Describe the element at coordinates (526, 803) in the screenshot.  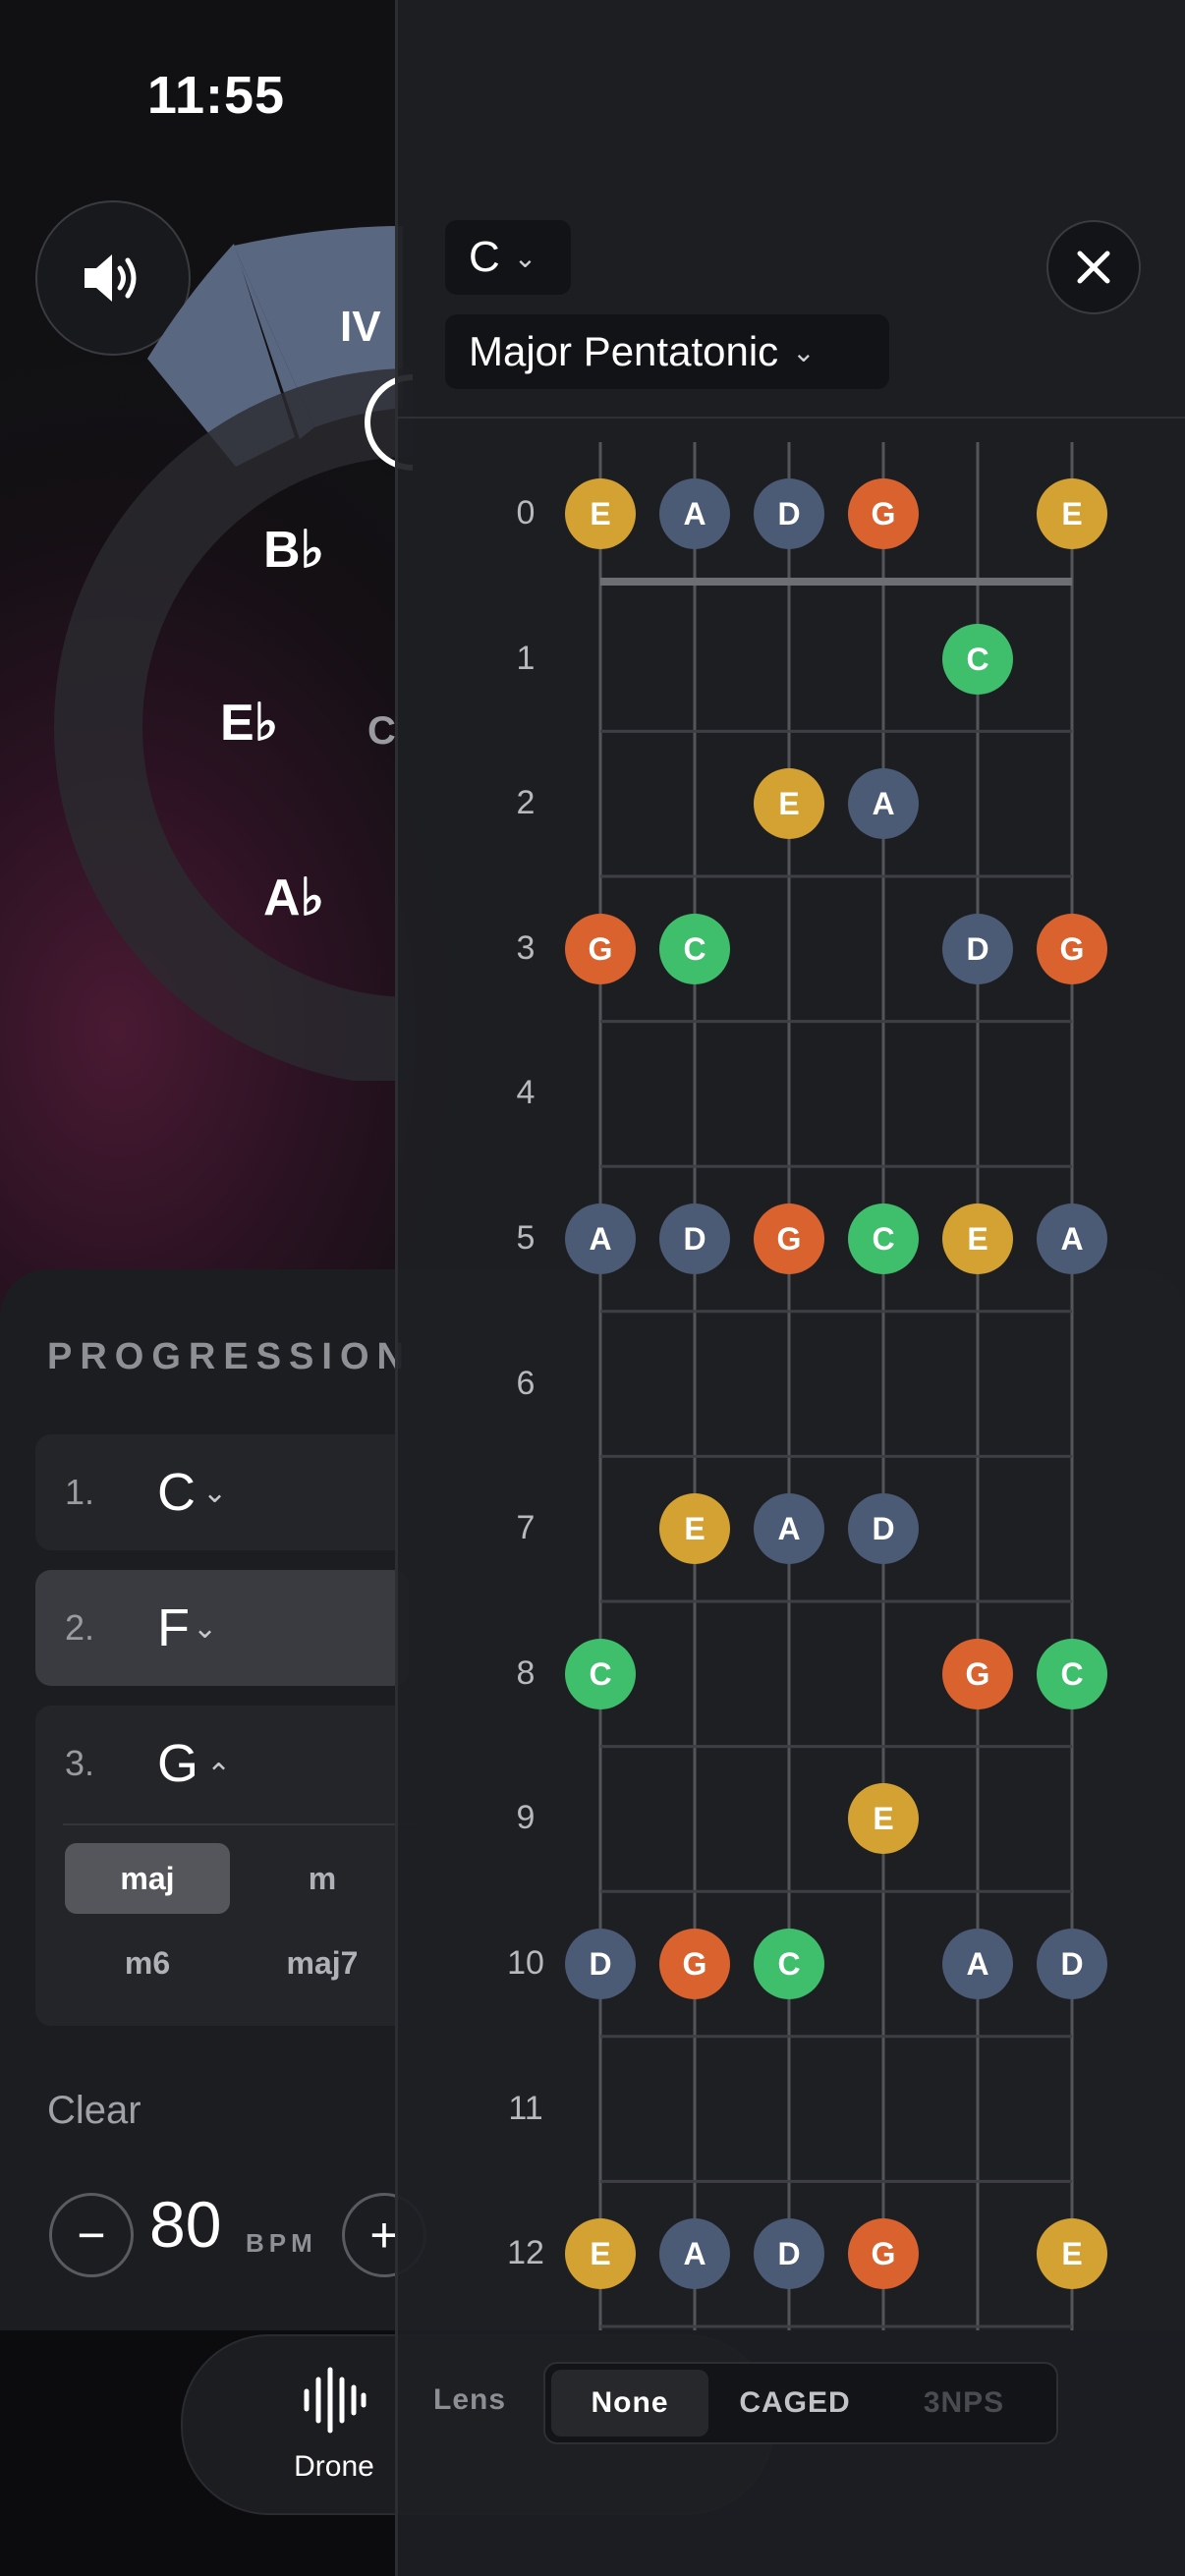
I see `fret-number: 2` at that location.